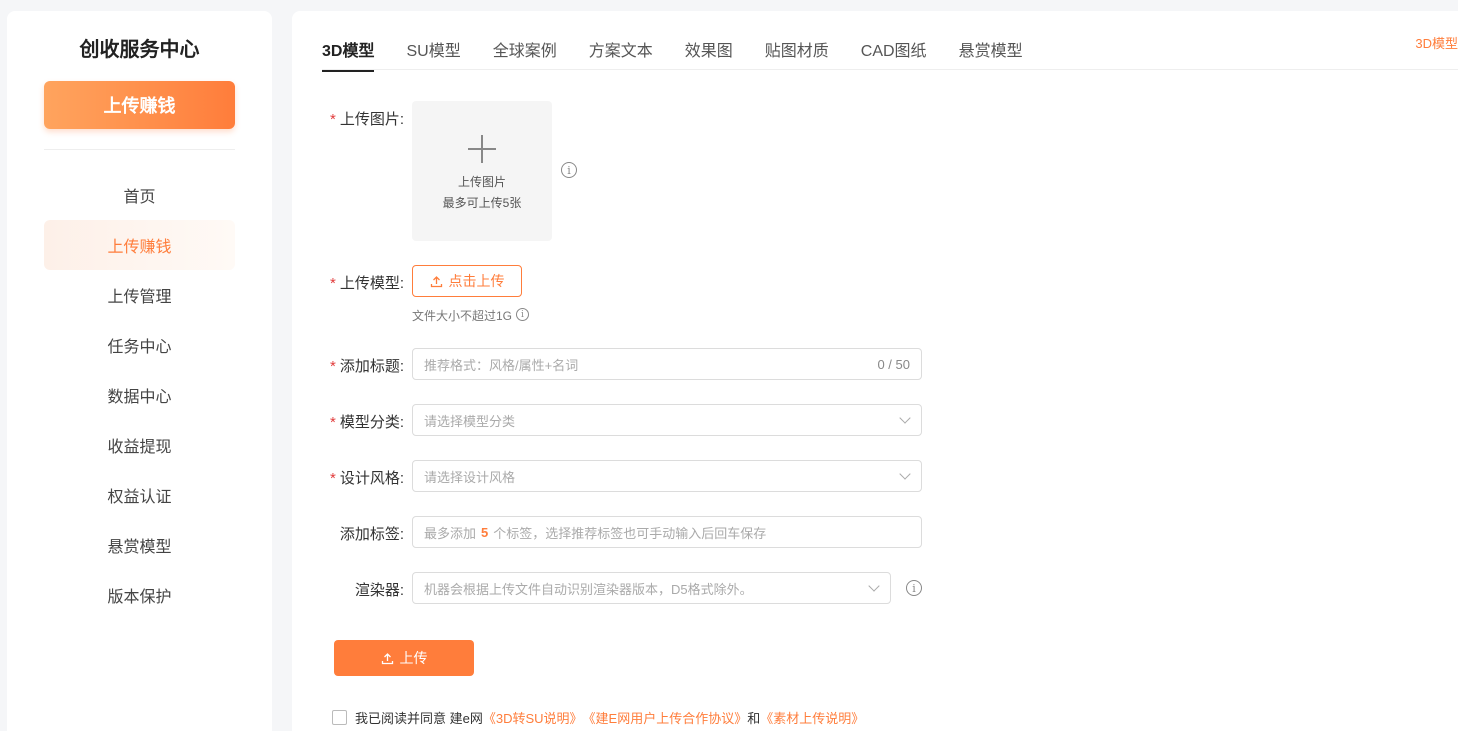 This screenshot has height=731, width=1458. What do you see at coordinates (379, 590) in the screenshot?
I see `renderer-label-text: 渲染器:` at bounding box center [379, 590].